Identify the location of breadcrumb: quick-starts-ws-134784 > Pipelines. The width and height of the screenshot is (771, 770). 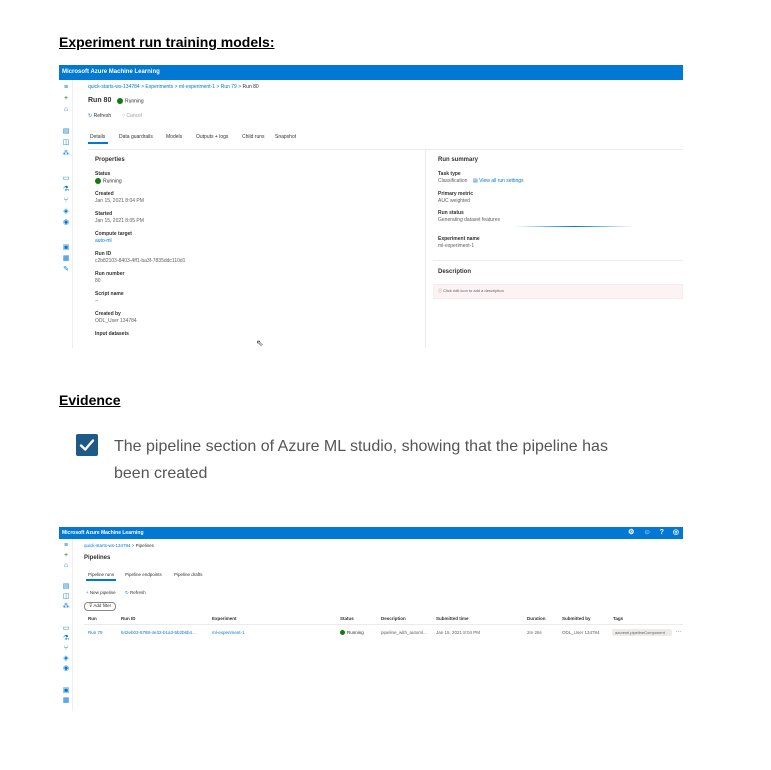
(119, 545).